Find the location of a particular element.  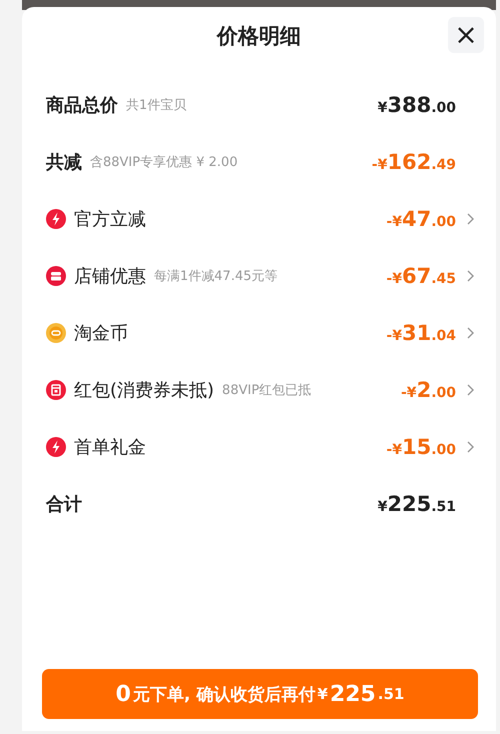

row-note: 每满1件减47.45元等 is located at coordinates (216, 276).